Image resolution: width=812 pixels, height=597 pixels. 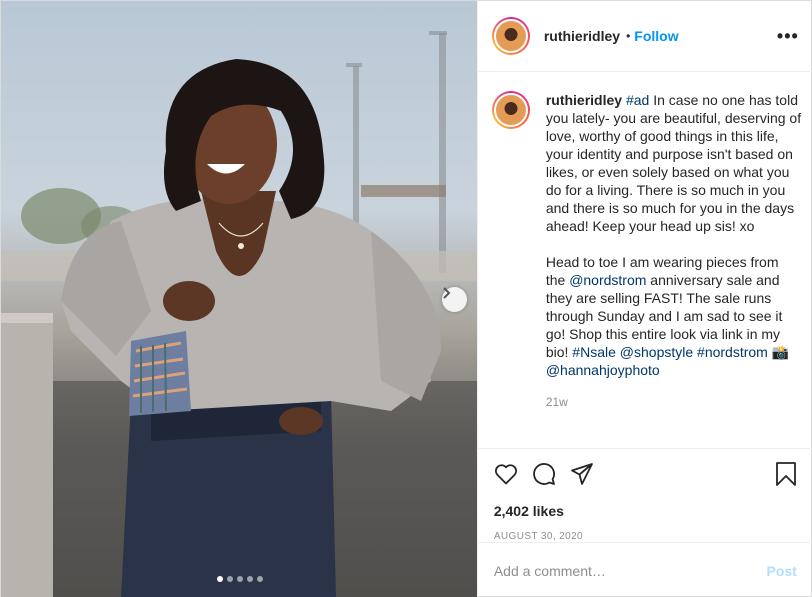 What do you see at coordinates (544, 474) in the screenshot?
I see `comment-icon` at bounding box center [544, 474].